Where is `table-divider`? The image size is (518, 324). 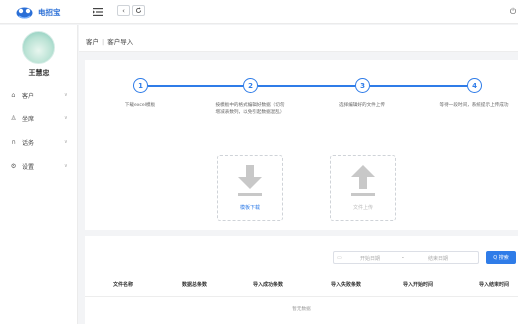
table-divider is located at coordinates (301, 296).